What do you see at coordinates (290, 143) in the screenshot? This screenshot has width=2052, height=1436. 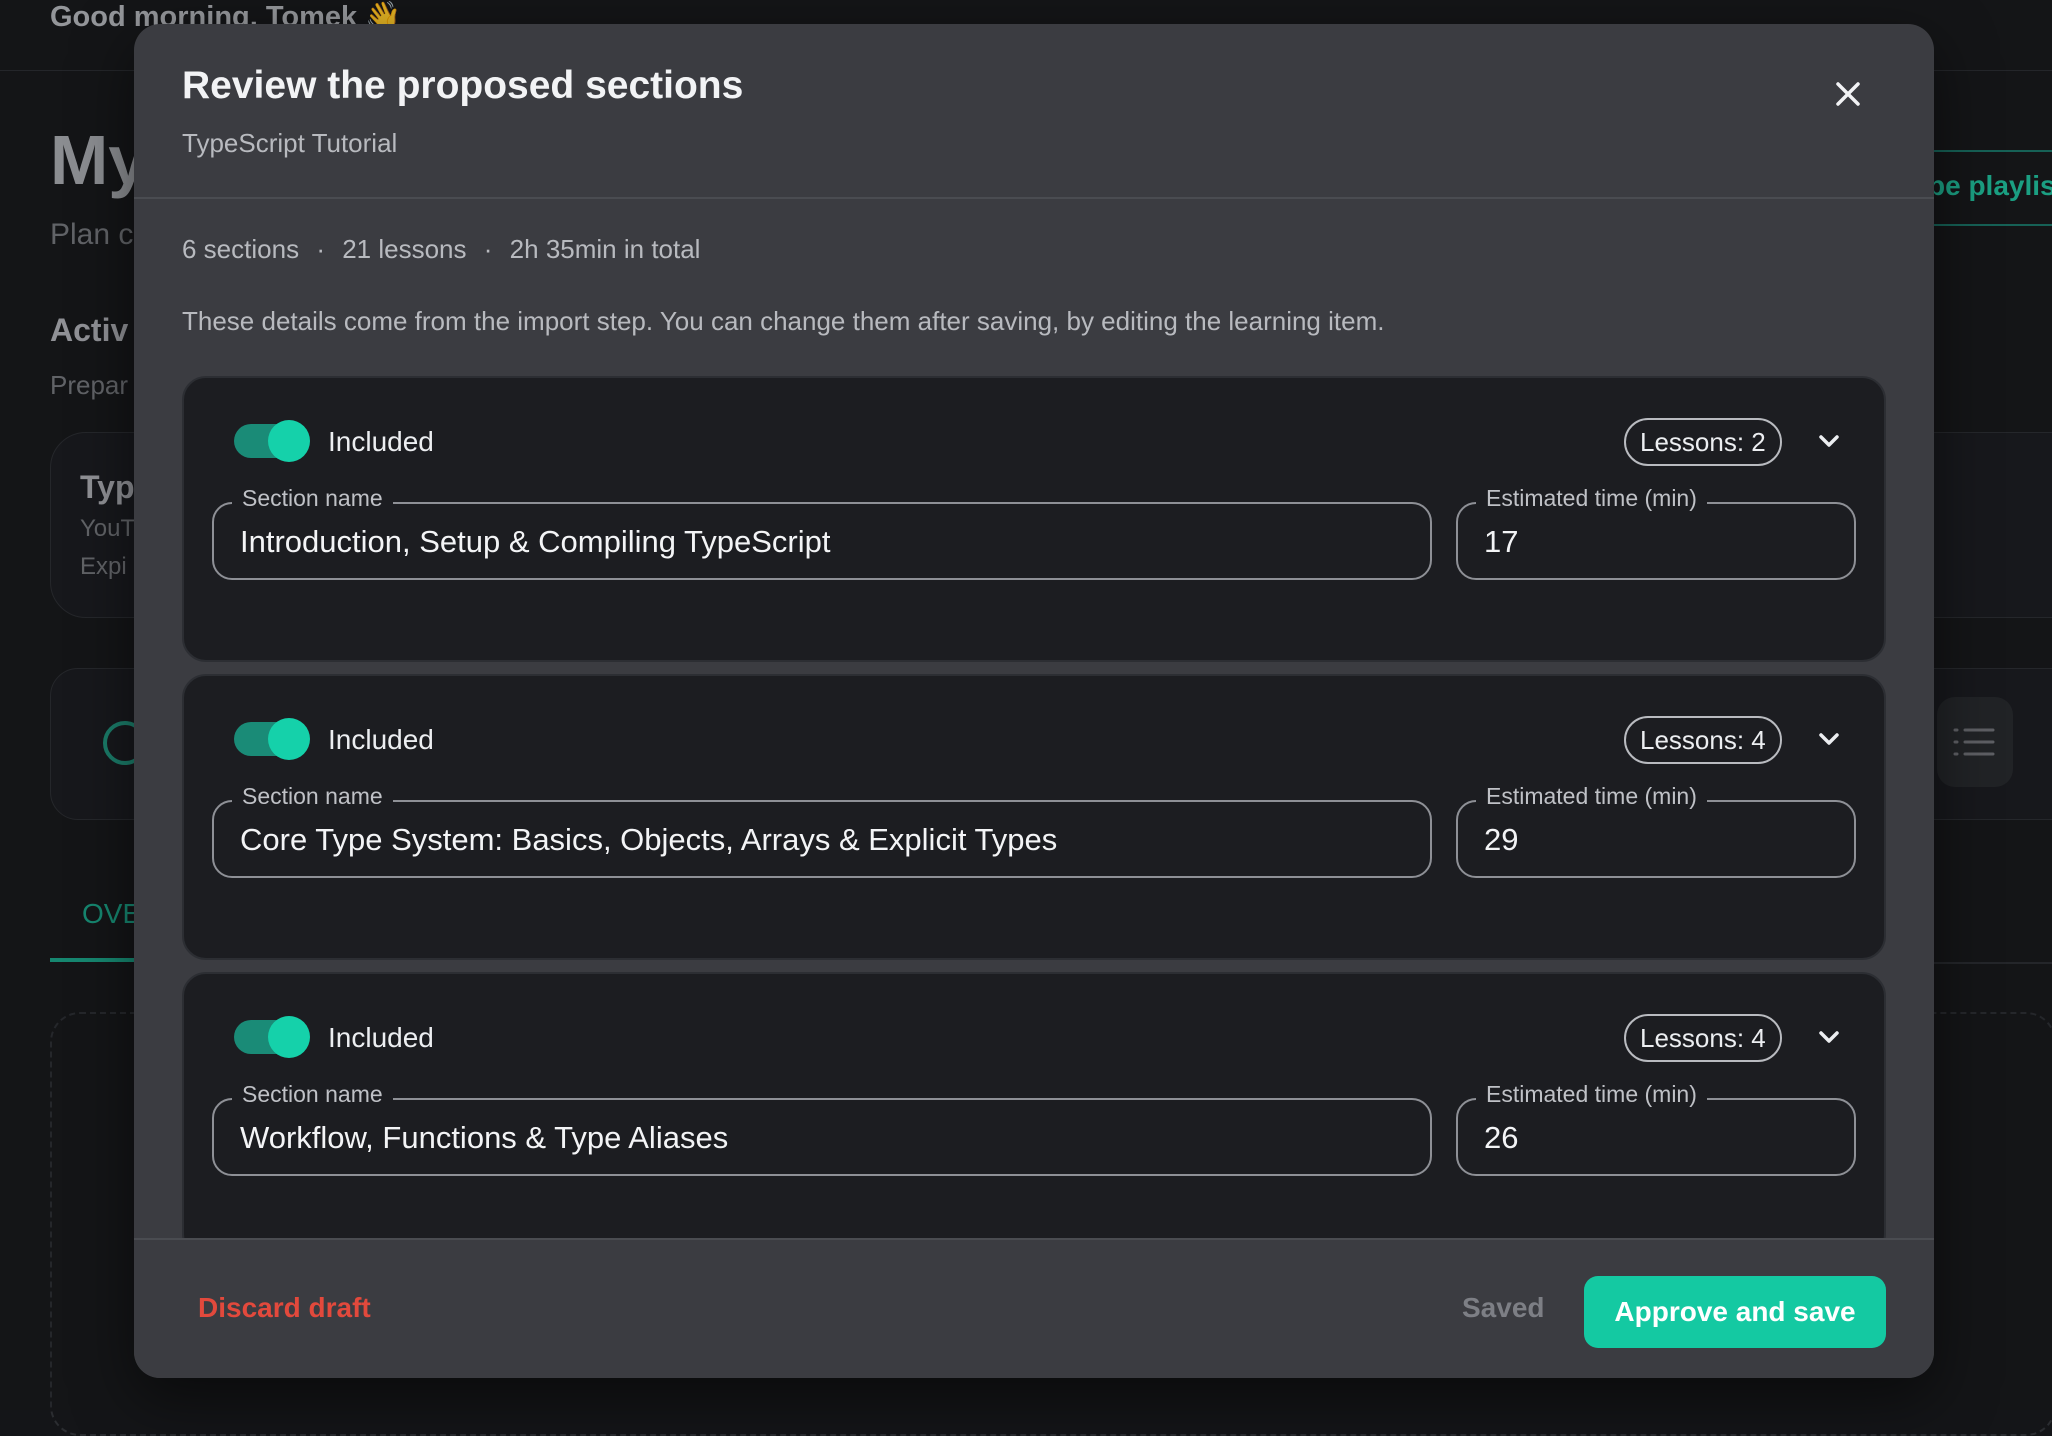 I see `dialog-subtitle: TypeScript Tutorial` at bounding box center [290, 143].